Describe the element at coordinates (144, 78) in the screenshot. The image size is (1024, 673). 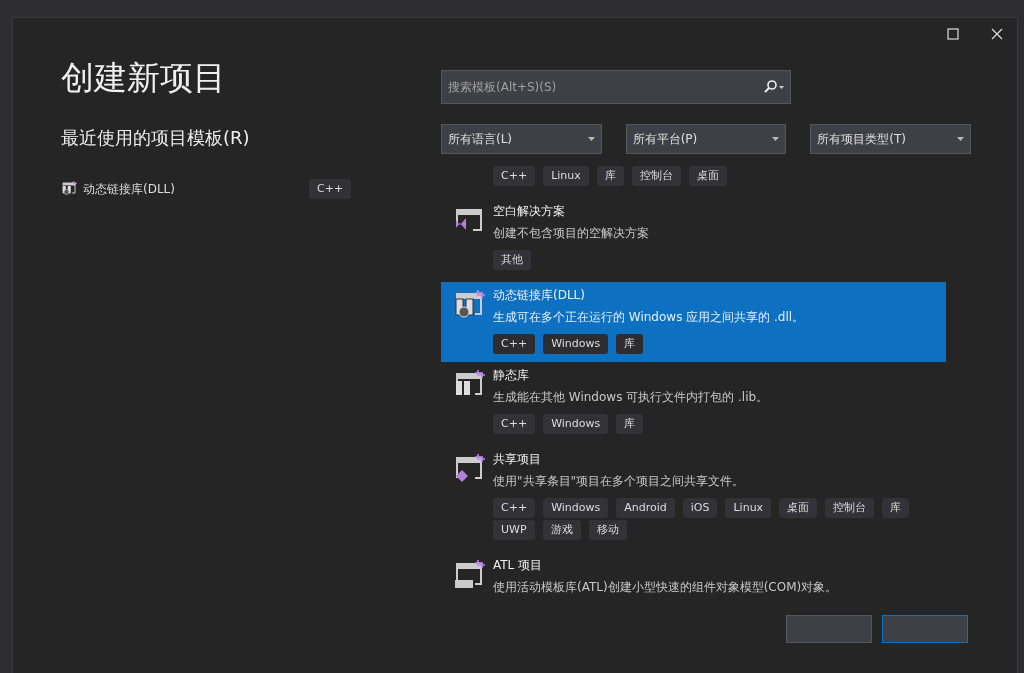
I see `window-title: 创建新项目` at that location.